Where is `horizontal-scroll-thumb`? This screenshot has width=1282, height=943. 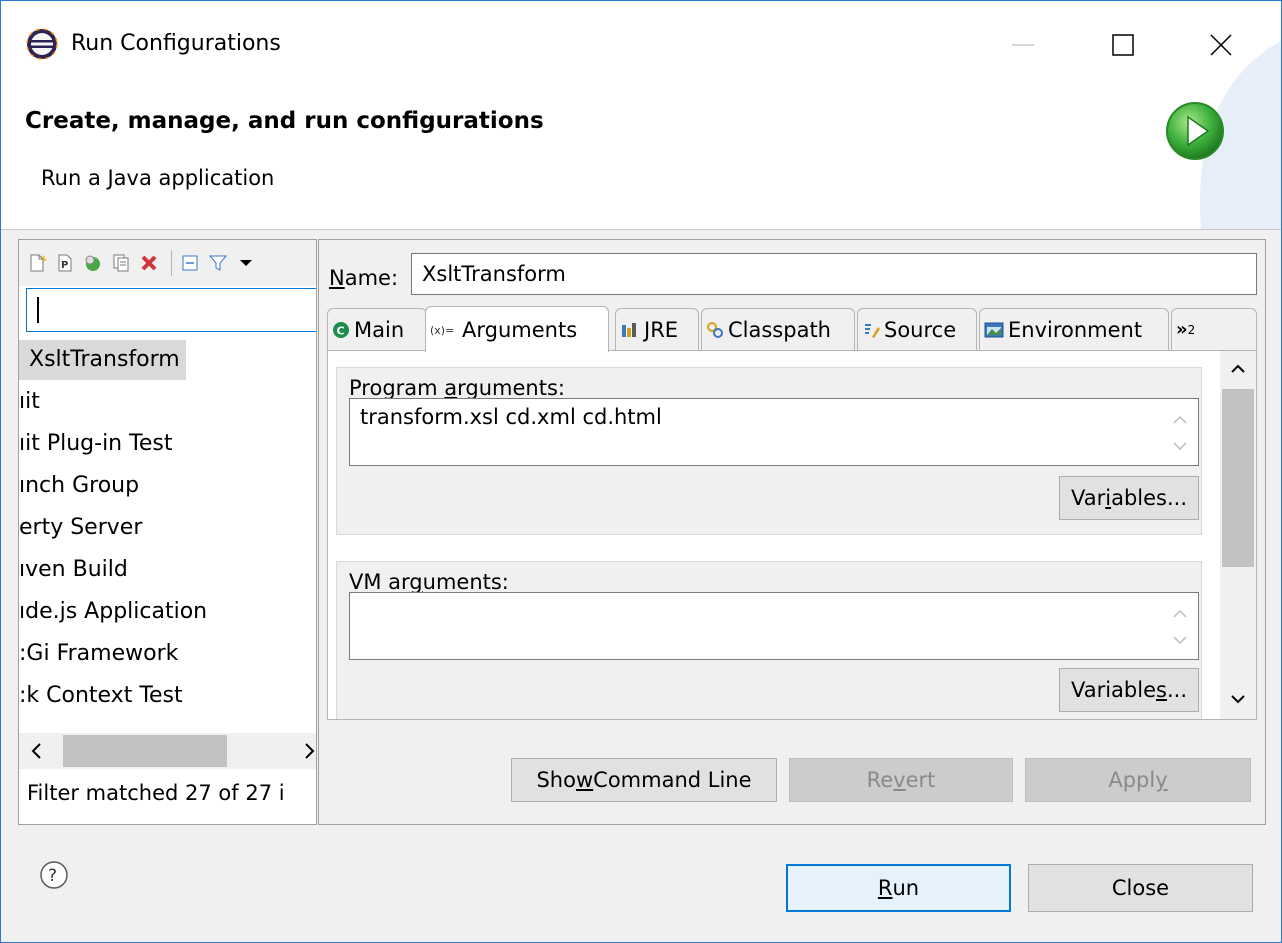
horizontal-scroll-thumb is located at coordinates (145, 751).